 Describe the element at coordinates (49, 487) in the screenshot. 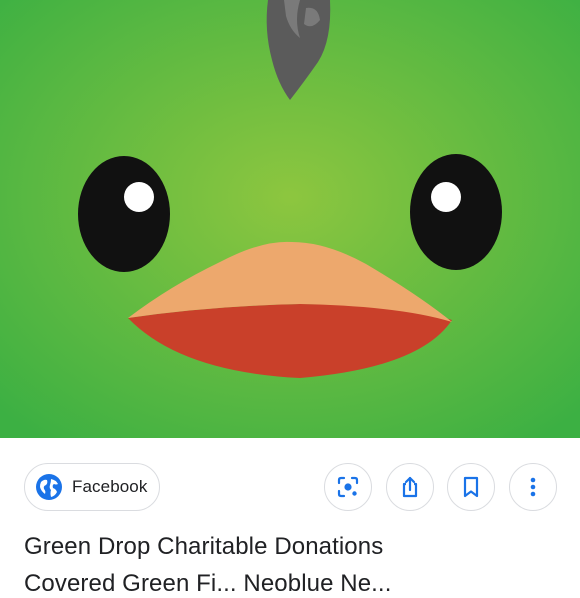

I see `globe-icon` at that location.